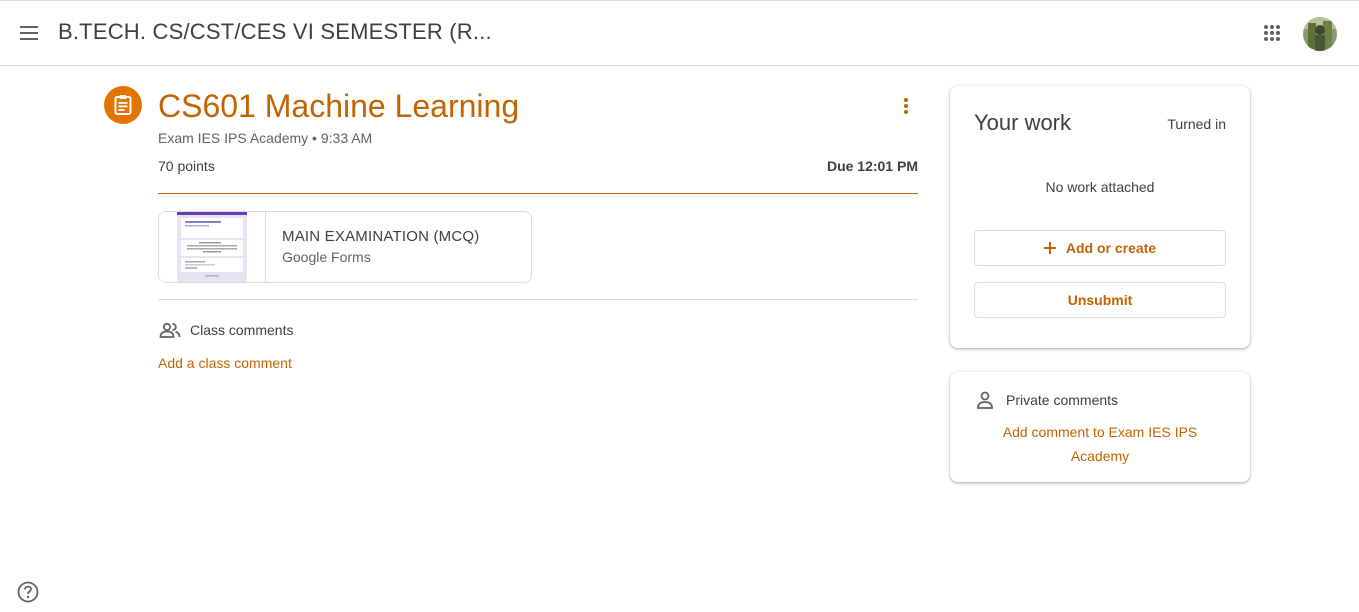 The image size is (1359, 612). I want to click on person-icon, so click(985, 400).